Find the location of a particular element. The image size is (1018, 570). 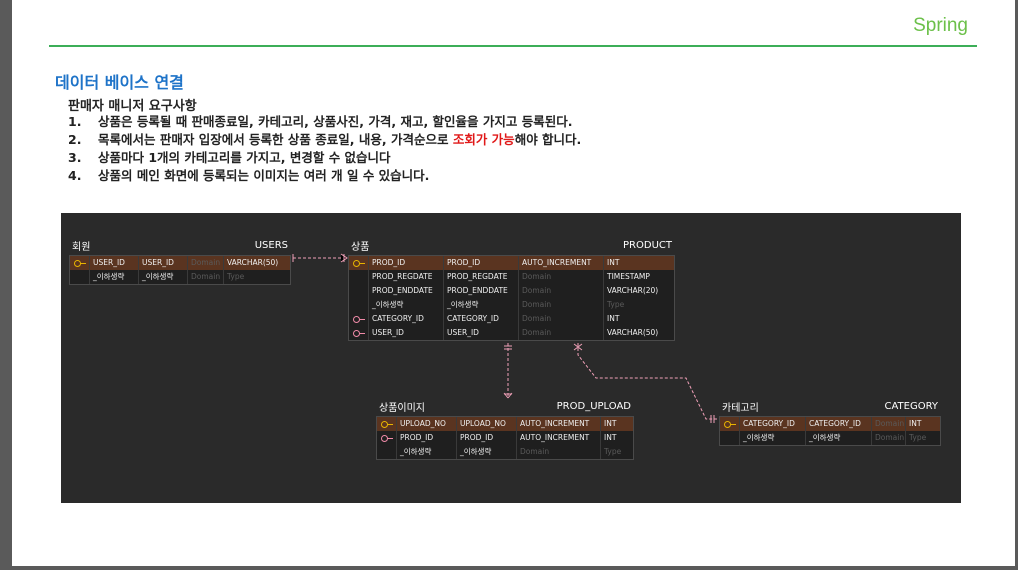

requirement-item: 4. 상품의 메인 화면에 등록되는 이미지는 여러 개 일 수 있습니다. is located at coordinates (324, 176).